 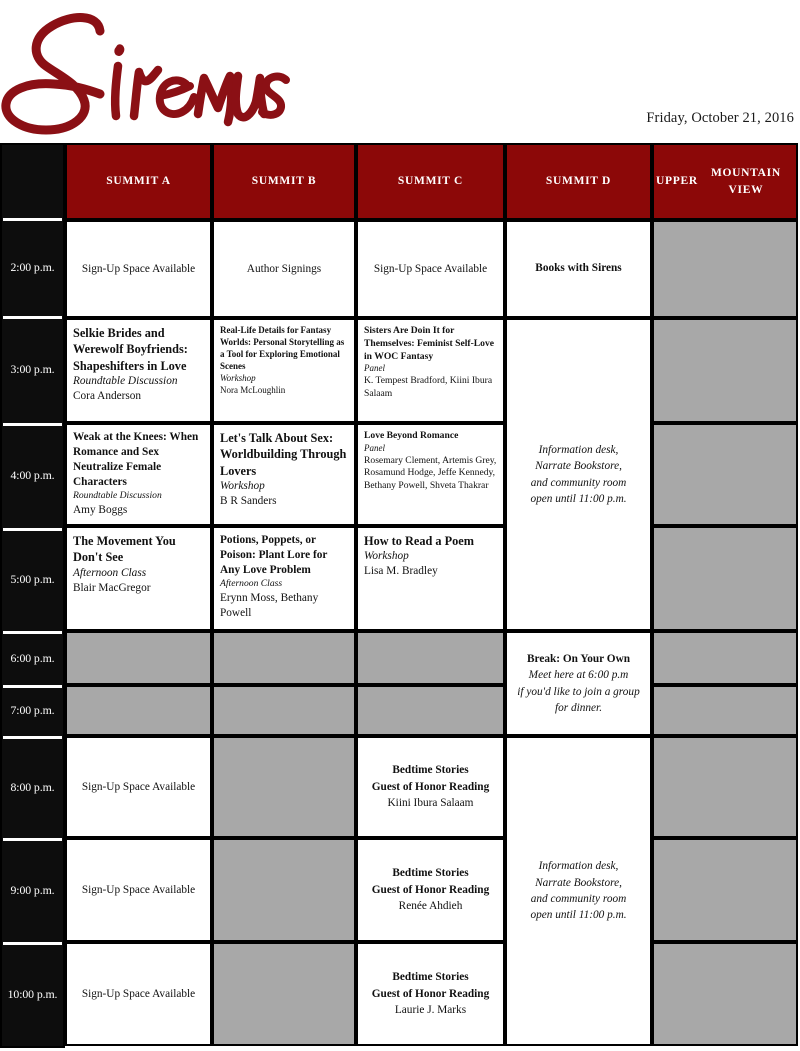 I want to click on event-presenters: Lisa M. Bradley, so click(x=401, y=571).